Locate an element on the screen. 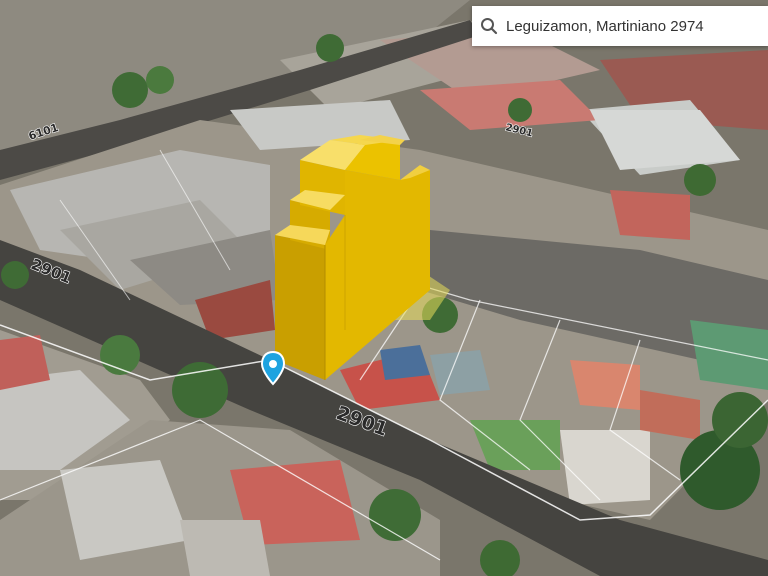 The height and width of the screenshot is (576, 768). search-bar is located at coordinates (620, 26).